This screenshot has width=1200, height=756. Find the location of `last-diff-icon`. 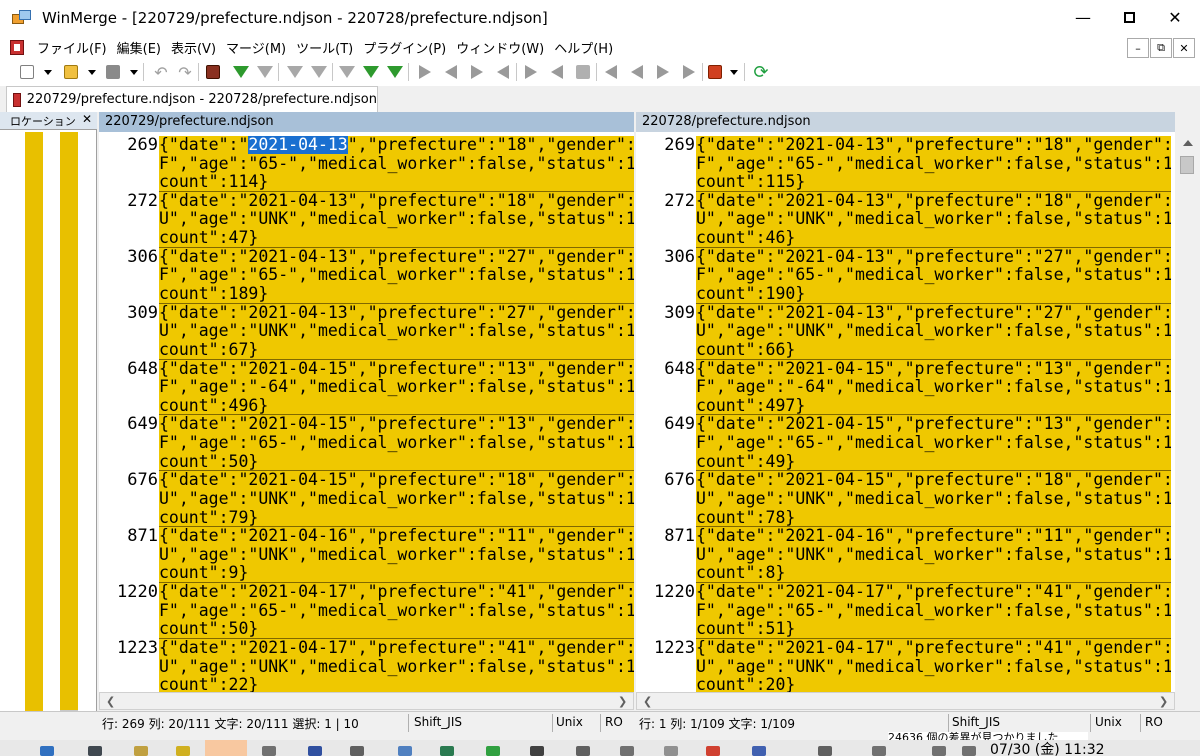

last-diff-icon is located at coordinates (395, 72).